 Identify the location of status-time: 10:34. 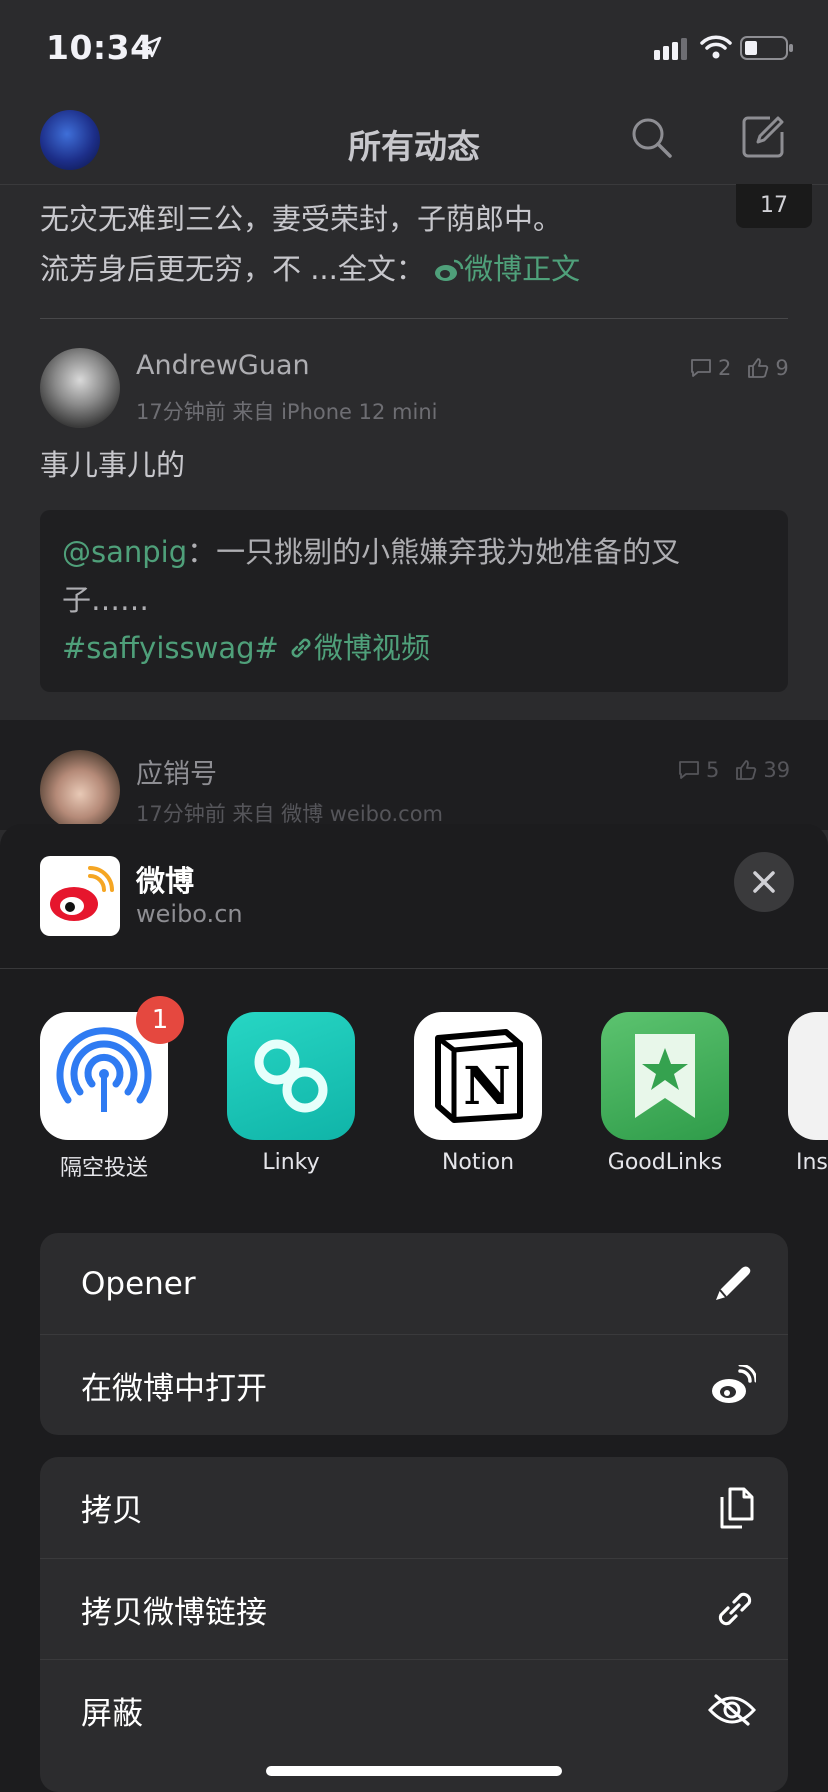
(100, 47).